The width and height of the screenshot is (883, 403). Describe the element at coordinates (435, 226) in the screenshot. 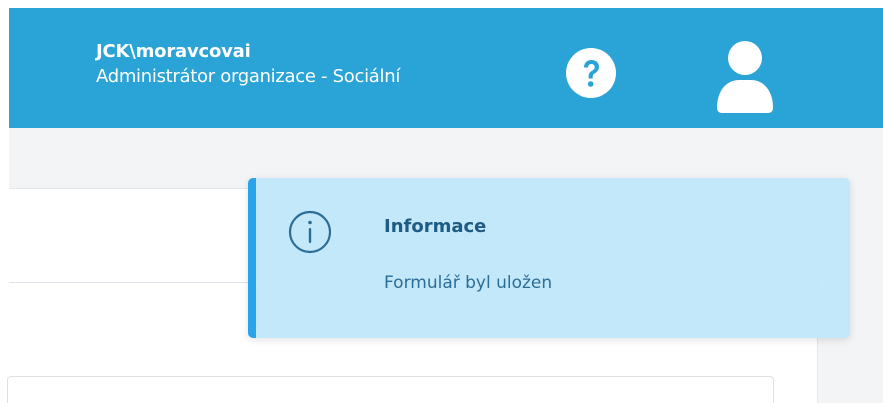

I see `toast-title: Informace` at that location.